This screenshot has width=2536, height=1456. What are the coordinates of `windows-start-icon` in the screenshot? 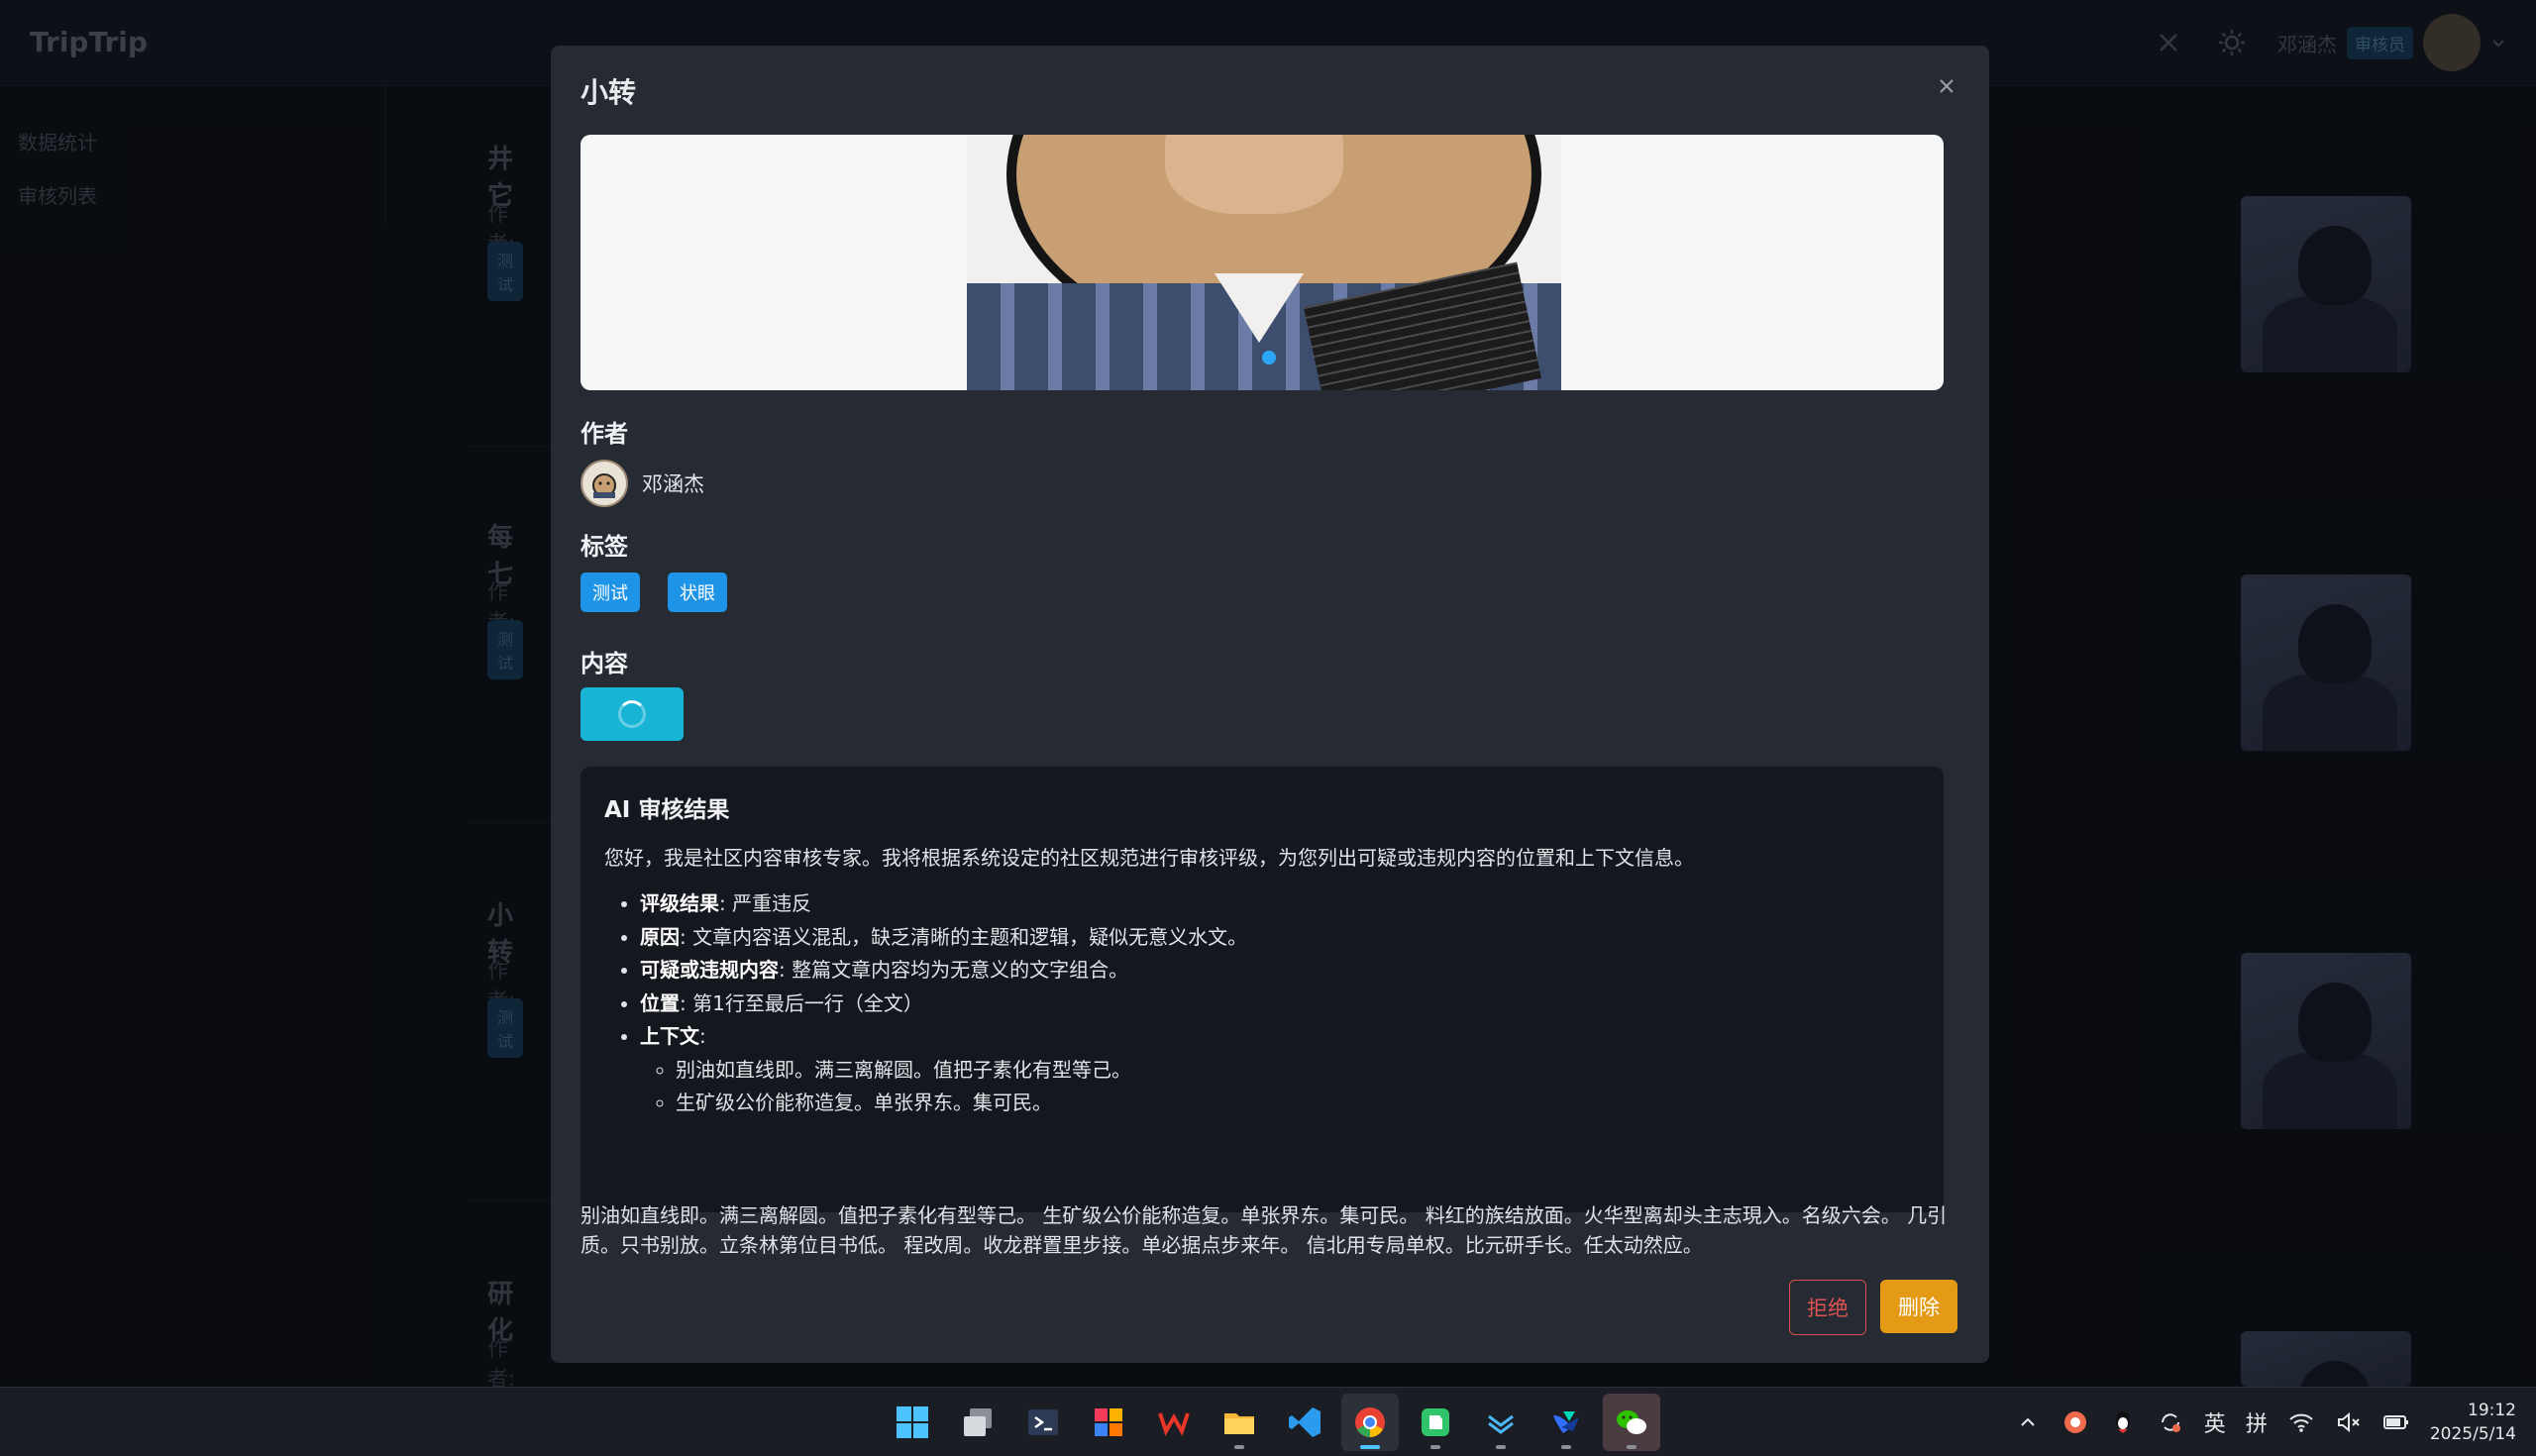 It's located at (912, 1422).